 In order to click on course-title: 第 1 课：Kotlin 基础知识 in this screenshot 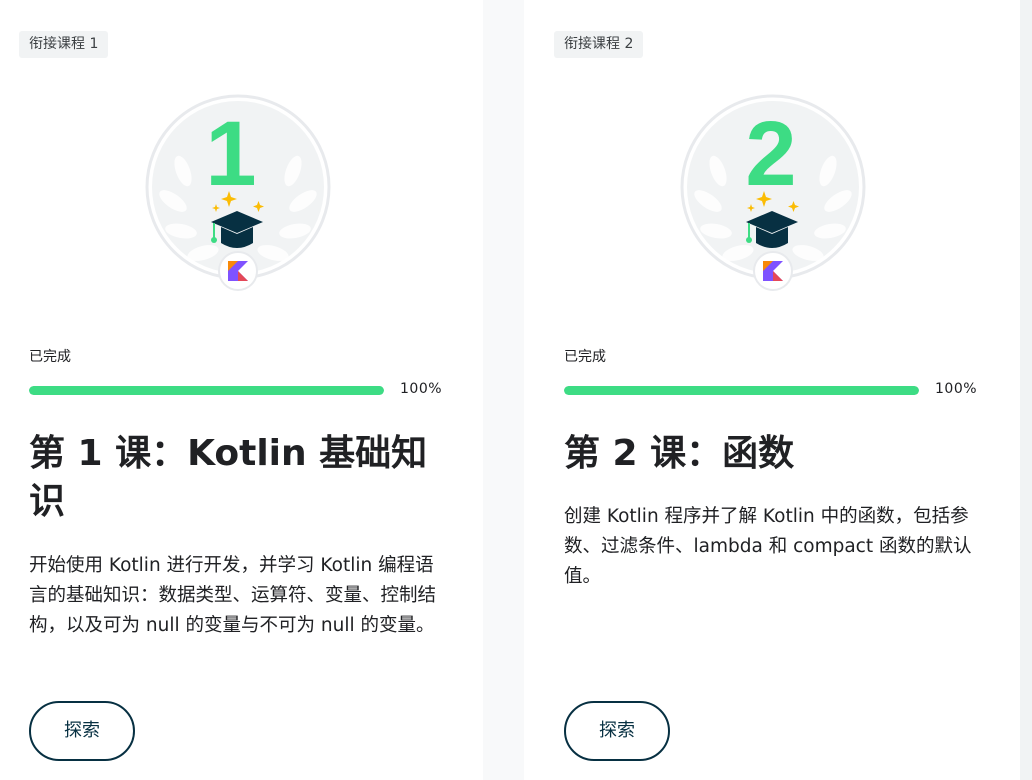, I will do `click(228, 477)`.